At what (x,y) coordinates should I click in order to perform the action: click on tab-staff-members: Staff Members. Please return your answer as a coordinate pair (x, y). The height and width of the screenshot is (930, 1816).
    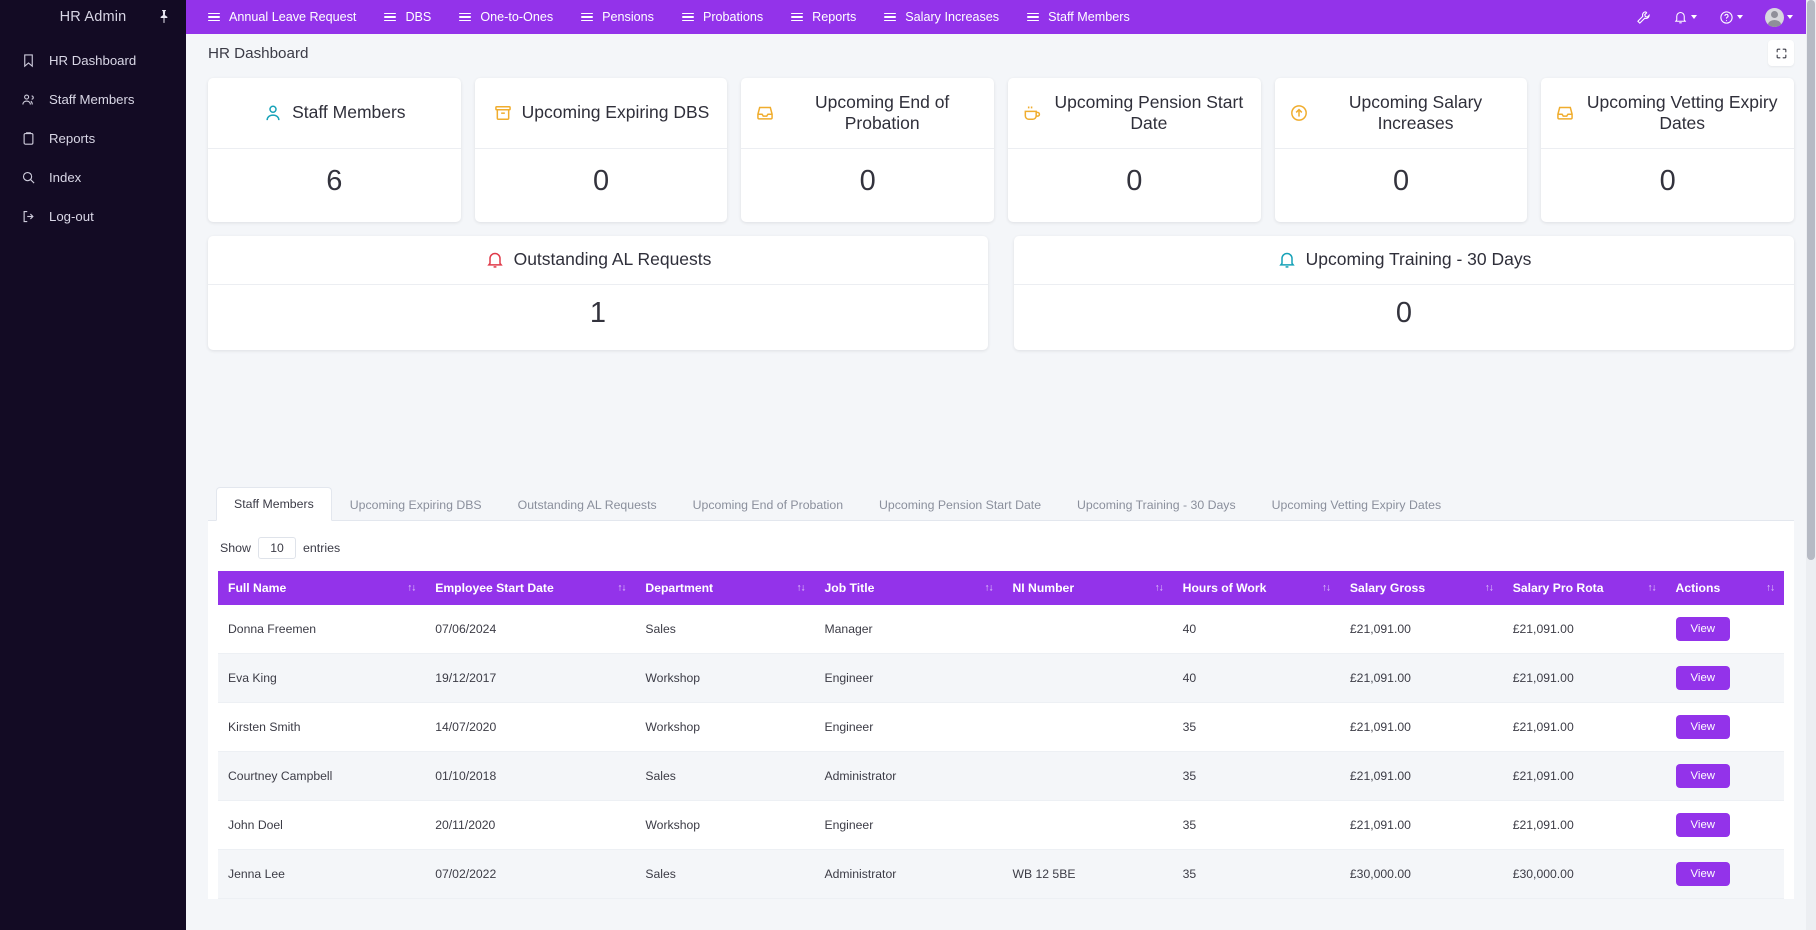
    Looking at the image, I should click on (274, 504).